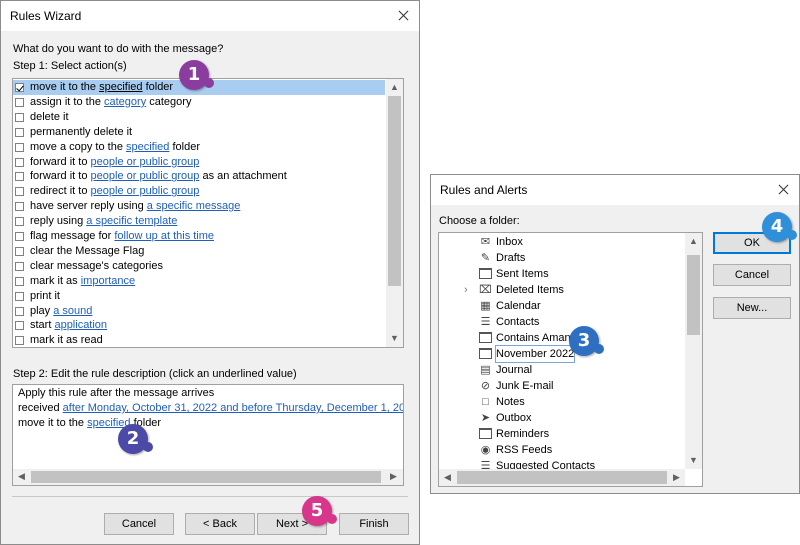  I want to click on question-label: What do you want to do with the message?, so click(118, 49).